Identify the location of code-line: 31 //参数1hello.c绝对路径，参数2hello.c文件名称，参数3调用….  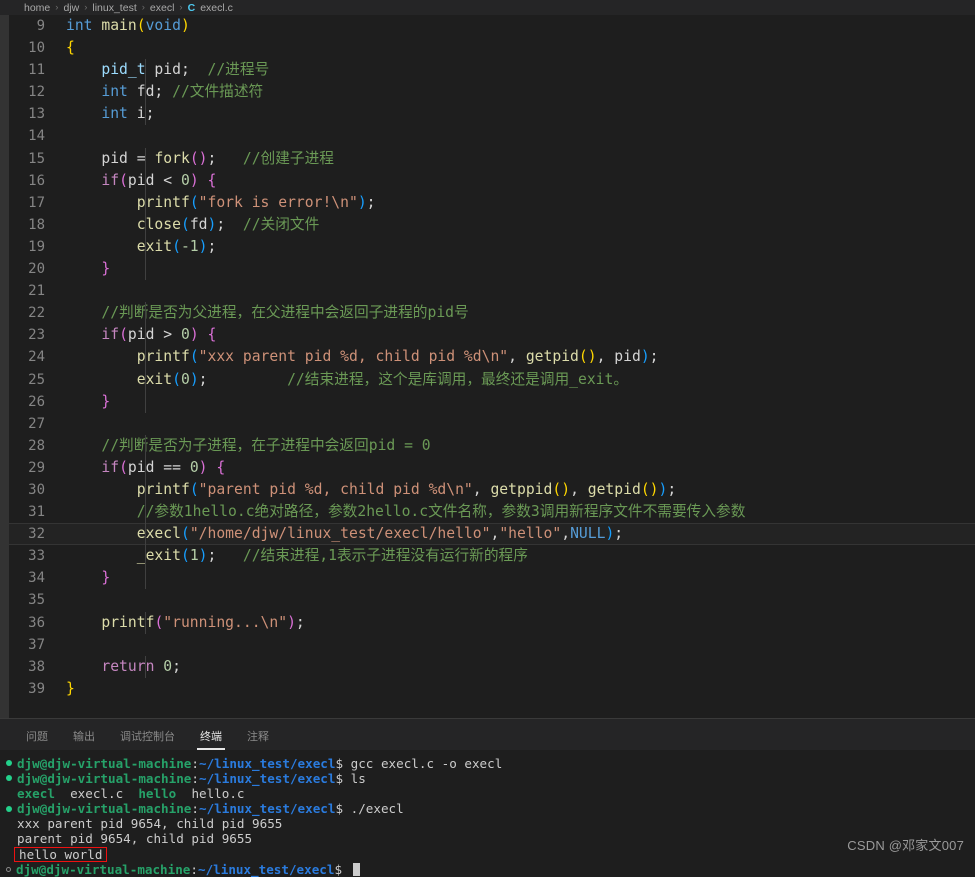
(492, 512).